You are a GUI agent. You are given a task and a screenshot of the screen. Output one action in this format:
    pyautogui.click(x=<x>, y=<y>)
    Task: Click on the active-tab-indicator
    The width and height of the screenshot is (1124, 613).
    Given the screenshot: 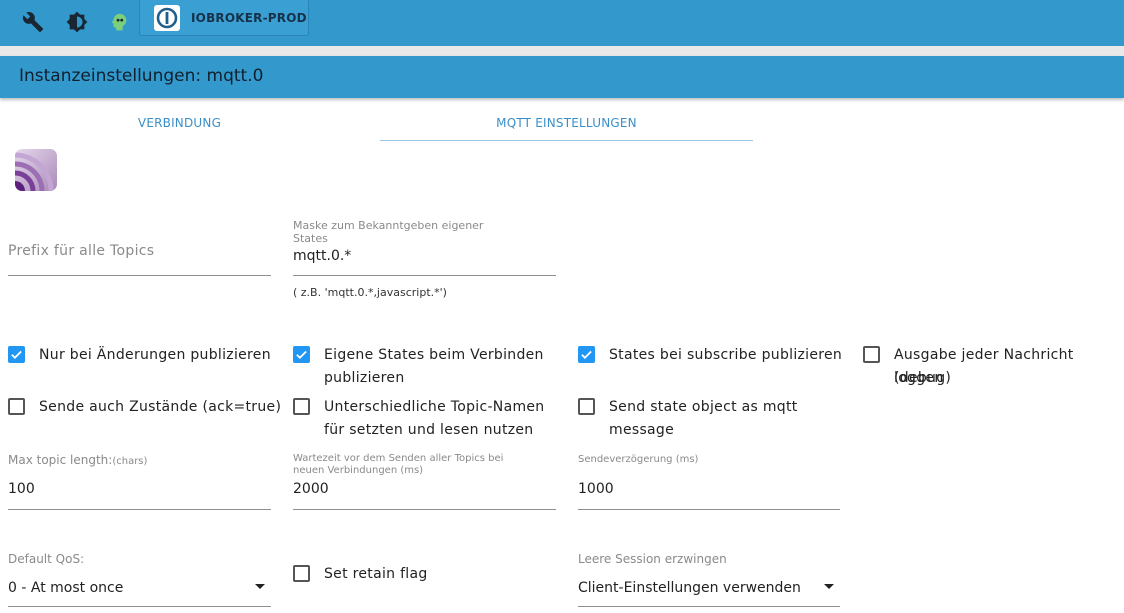 What is the action you would take?
    pyautogui.click(x=566, y=140)
    